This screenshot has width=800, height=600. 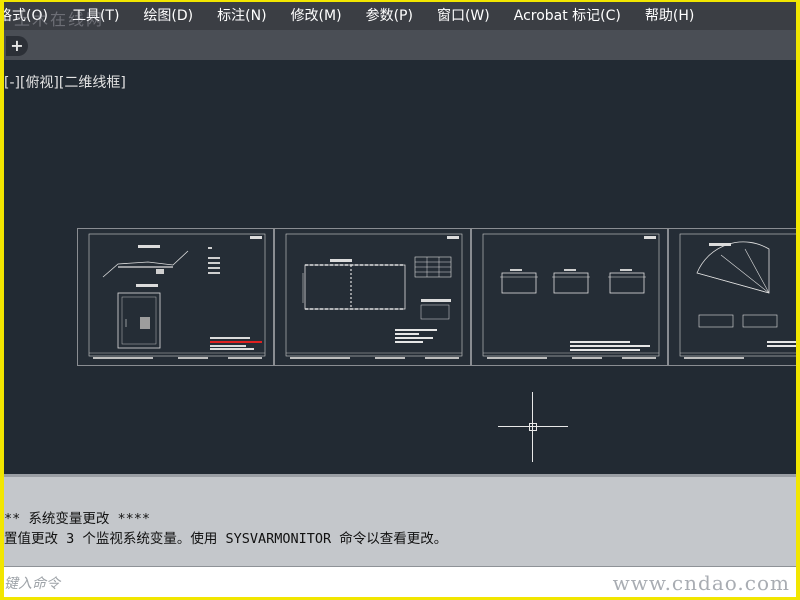 I want to click on command-placeholder: 键入命令, so click(x=32, y=584).